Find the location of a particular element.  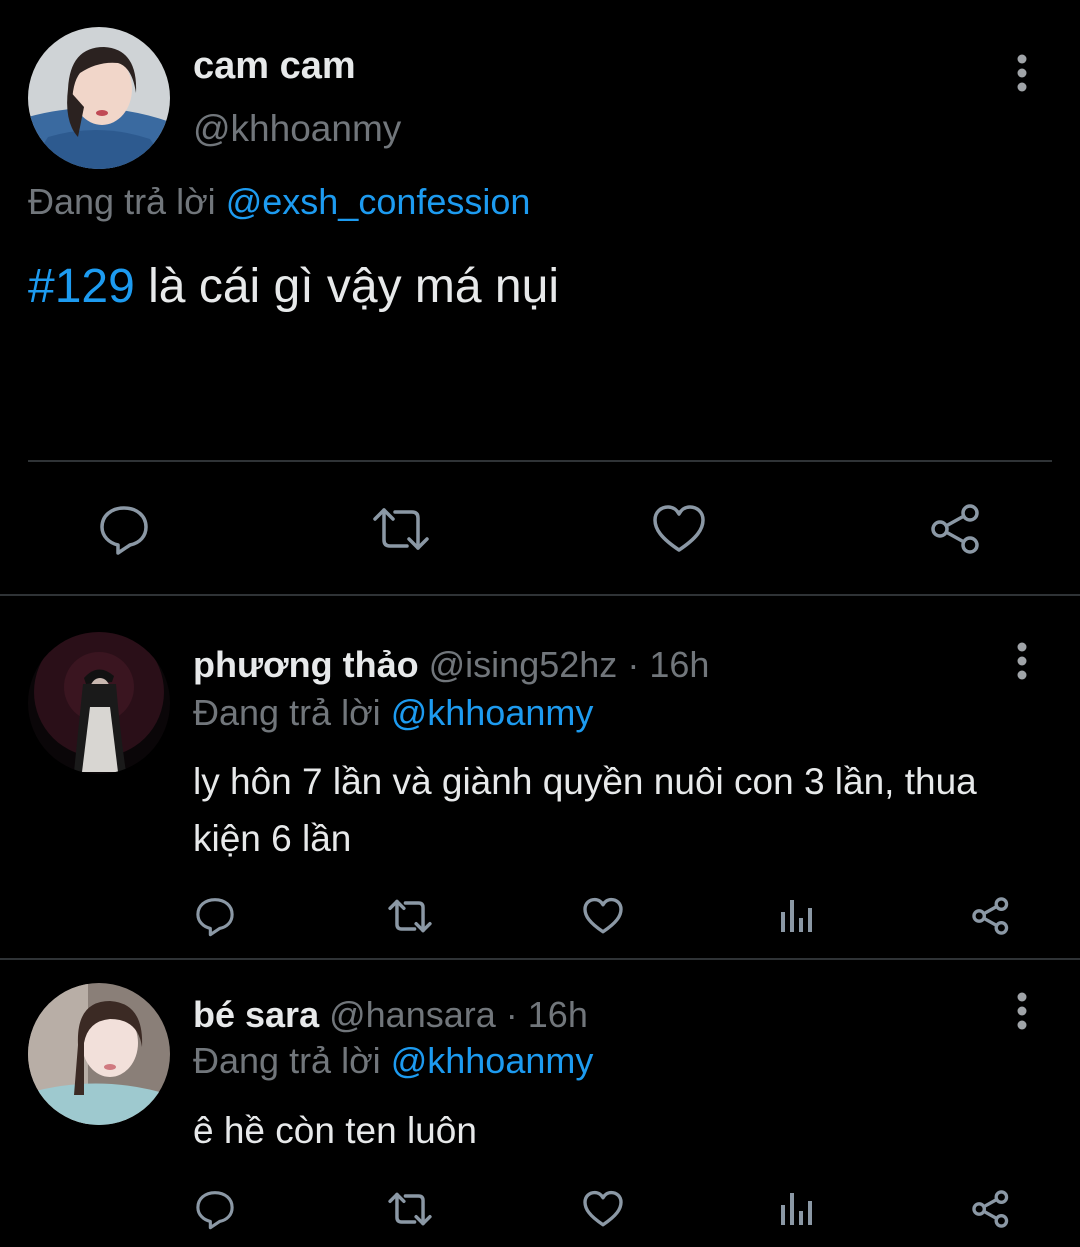

main-avatar is located at coordinates (99, 98).